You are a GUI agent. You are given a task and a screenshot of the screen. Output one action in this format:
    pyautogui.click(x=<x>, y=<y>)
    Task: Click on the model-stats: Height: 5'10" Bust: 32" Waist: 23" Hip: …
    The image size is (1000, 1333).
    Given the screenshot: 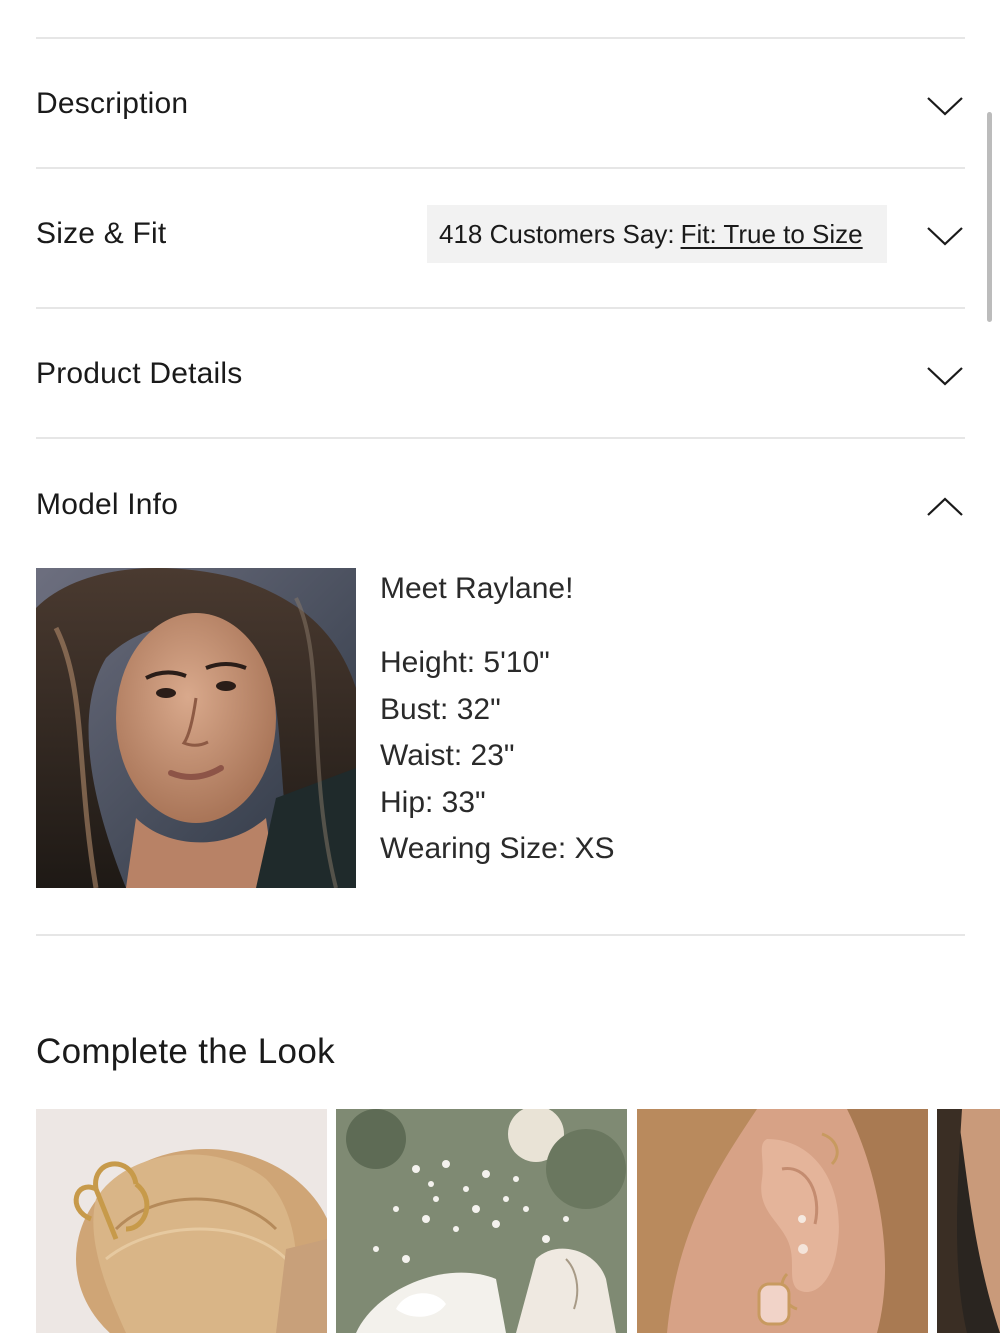 What is the action you would take?
    pyautogui.click(x=497, y=756)
    